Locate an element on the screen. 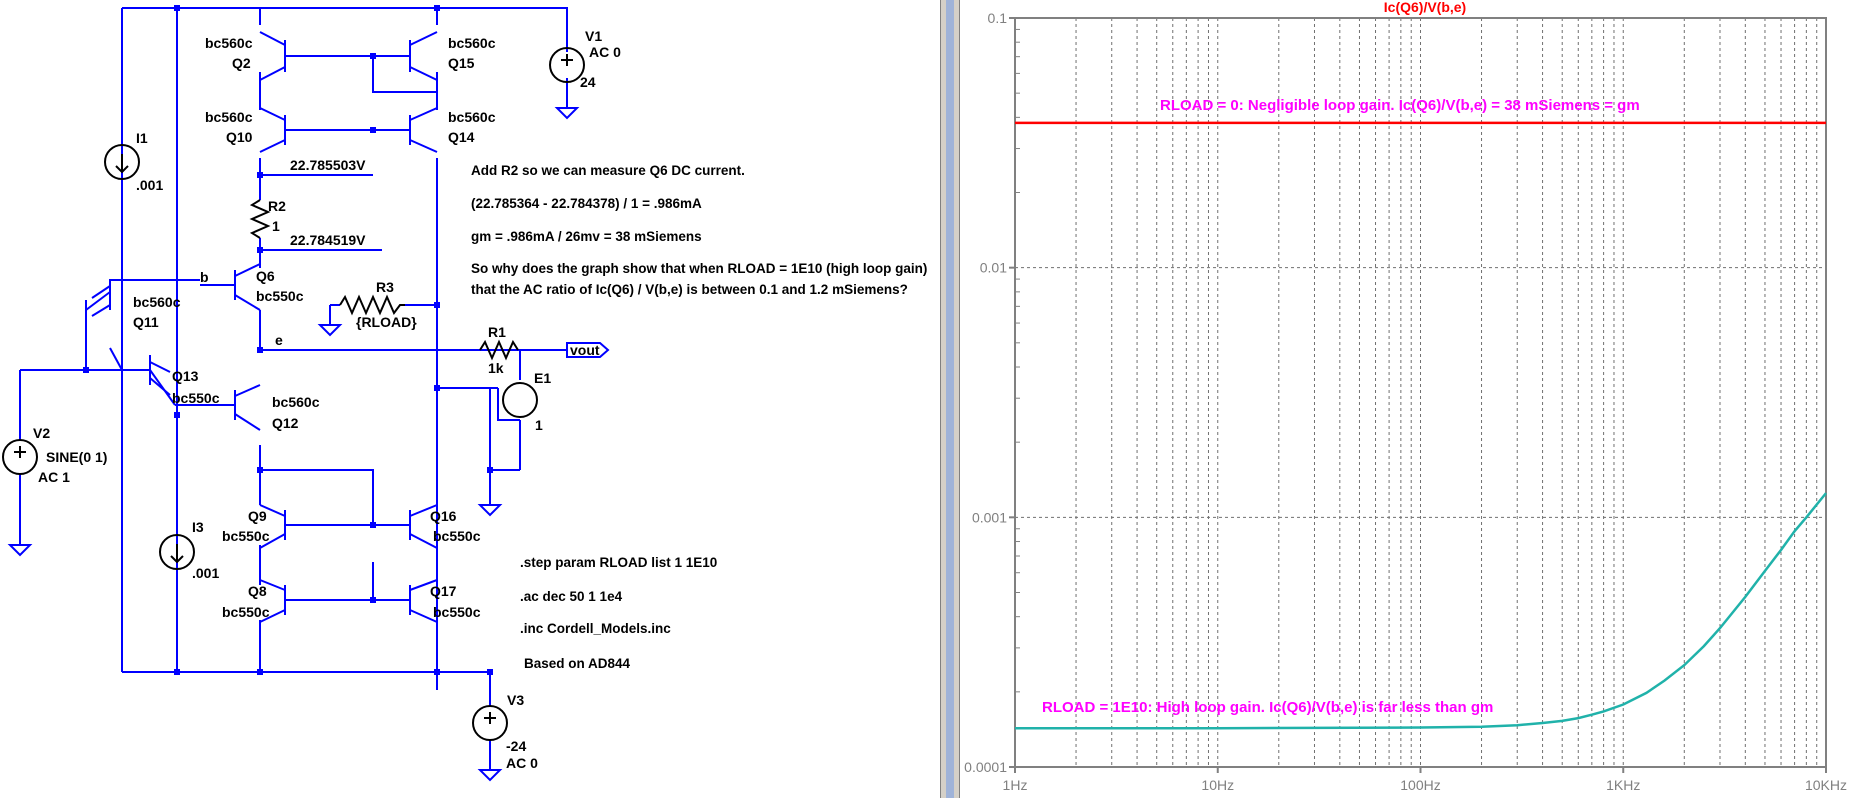 The height and width of the screenshot is (798, 1867). y-tick-label: 0.0001 is located at coordinates (985, 767).